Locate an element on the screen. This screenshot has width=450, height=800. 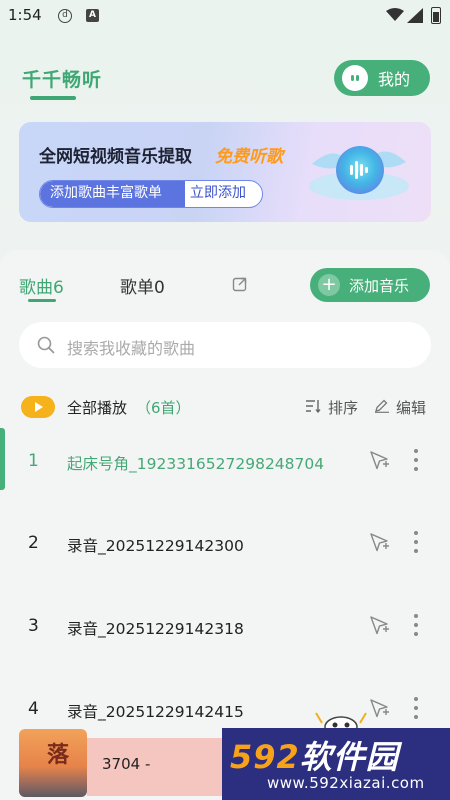
add-music-label: 添加音乐 is located at coordinates (379, 285).